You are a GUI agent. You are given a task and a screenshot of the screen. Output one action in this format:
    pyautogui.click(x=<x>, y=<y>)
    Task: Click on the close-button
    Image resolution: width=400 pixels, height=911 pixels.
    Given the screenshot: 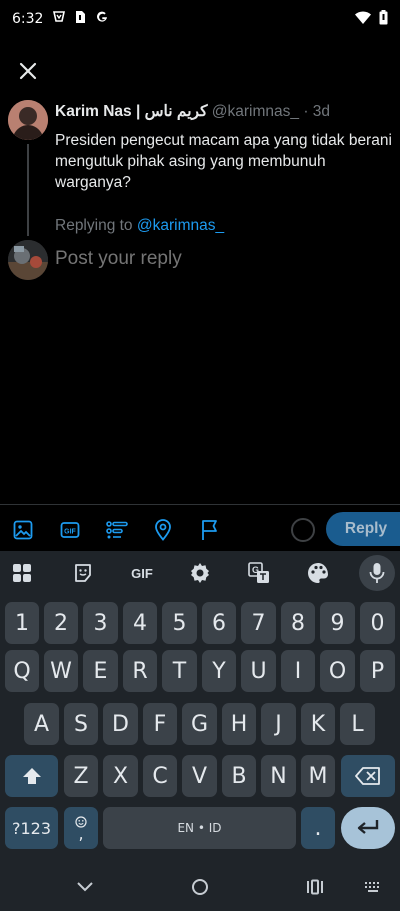 What is the action you would take?
    pyautogui.click(x=28, y=71)
    